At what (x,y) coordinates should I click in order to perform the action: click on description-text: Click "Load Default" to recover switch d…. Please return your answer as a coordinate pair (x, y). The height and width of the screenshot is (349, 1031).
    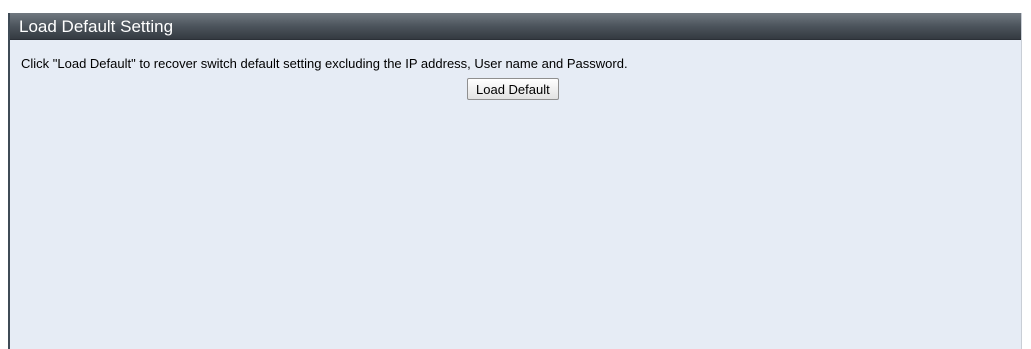
    Looking at the image, I should click on (324, 63).